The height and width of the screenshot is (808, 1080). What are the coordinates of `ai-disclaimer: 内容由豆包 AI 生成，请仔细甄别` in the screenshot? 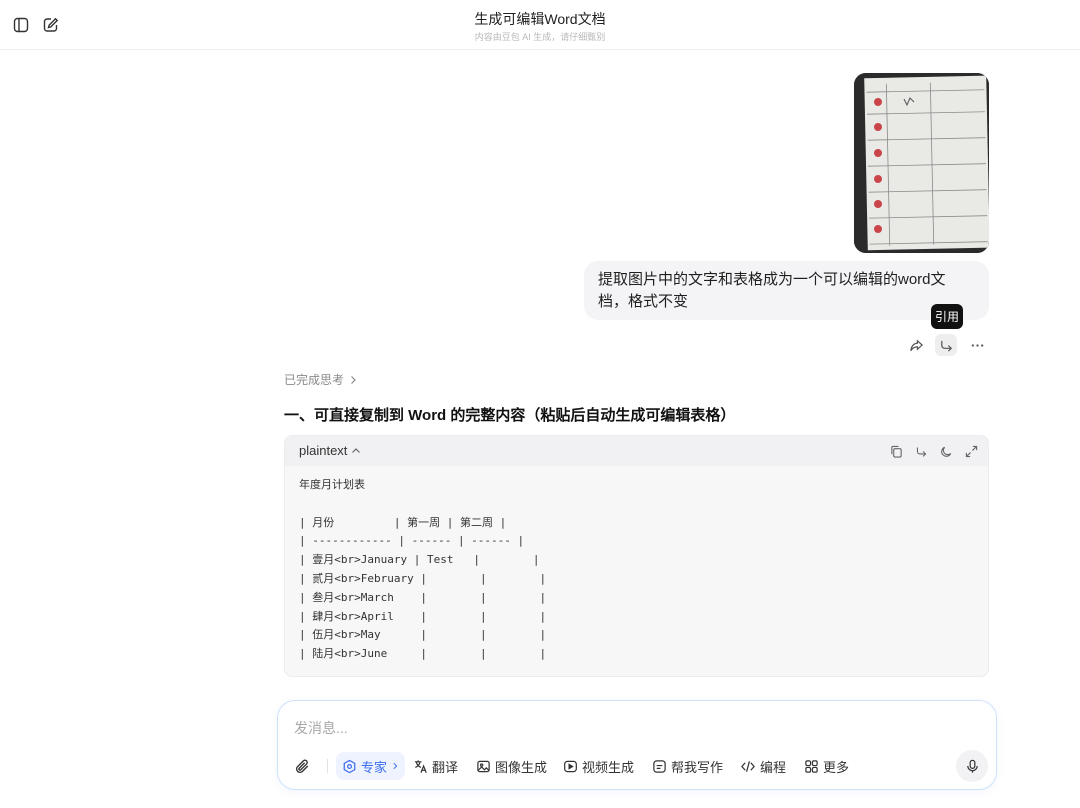 It's located at (540, 37).